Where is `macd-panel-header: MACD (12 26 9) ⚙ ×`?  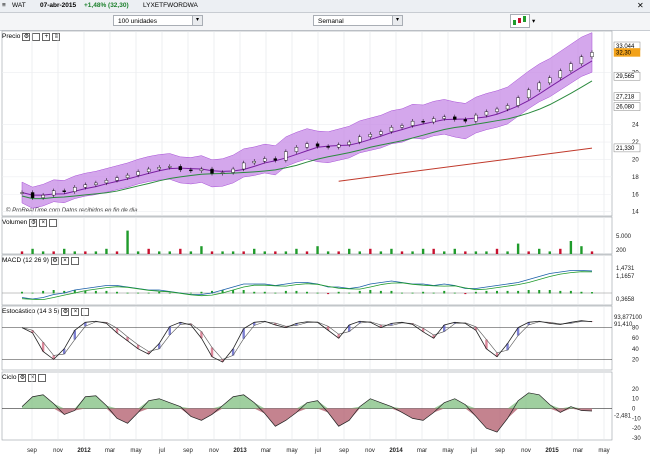
macd-panel-header: MACD (12 26 9) ⚙ × is located at coordinates (40, 261).